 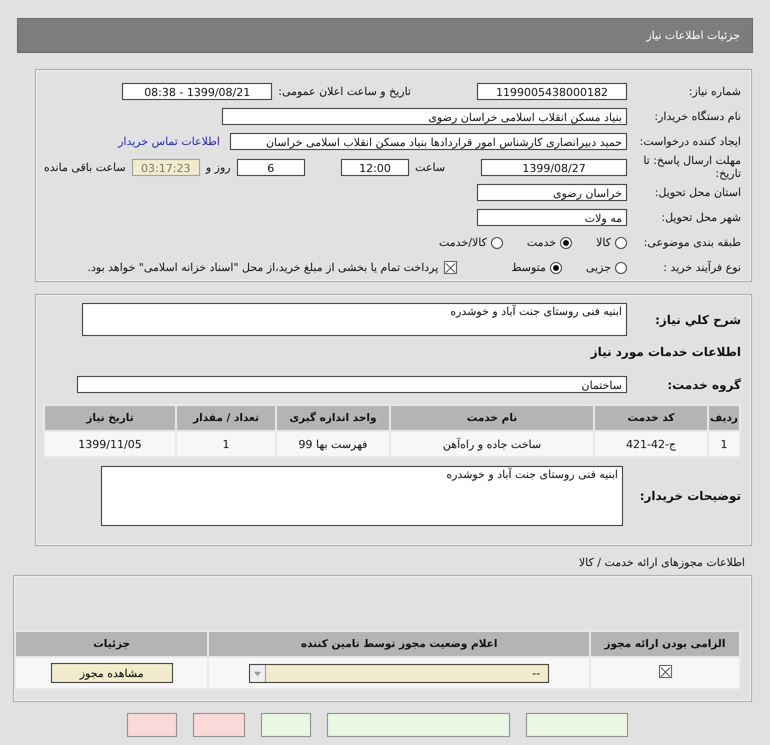 What do you see at coordinates (424, 116) in the screenshot?
I see `buyer-field: بنیاد مسکن انقلاب اسلامی خراسان رضوی` at bounding box center [424, 116].